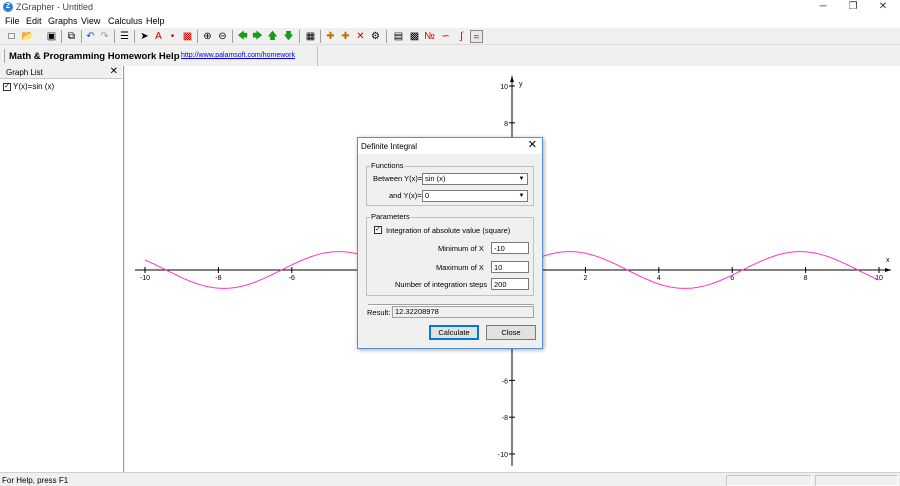 The height and width of the screenshot is (486, 900). I want to click on graph-list-title: Graph List, so click(24, 72).